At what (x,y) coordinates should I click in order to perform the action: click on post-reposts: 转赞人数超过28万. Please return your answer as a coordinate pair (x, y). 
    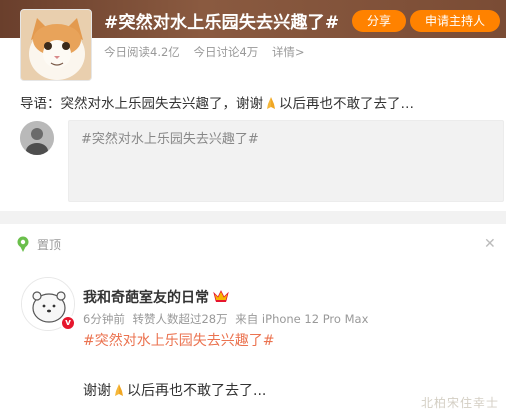
    Looking at the image, I should click on (180, 319).